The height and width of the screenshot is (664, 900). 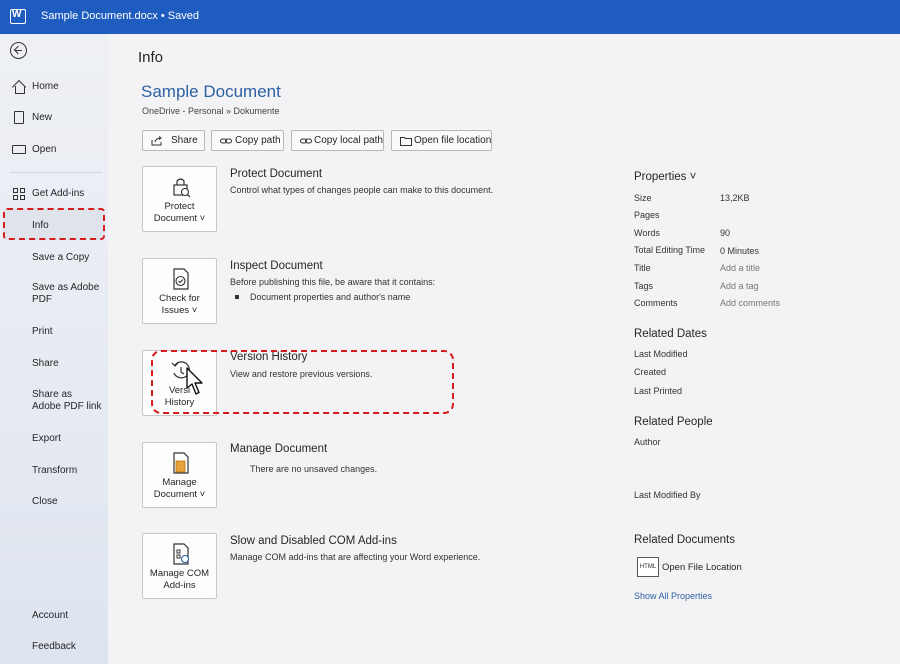 I want to click on section-title: Inspect Document, so click(x=276, y=266).